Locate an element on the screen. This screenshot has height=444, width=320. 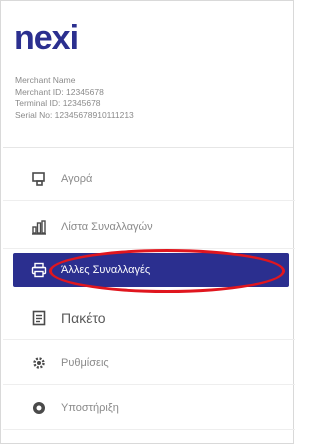
menu-item-label: Υποστήριξη is located at coordinates (90, 408).